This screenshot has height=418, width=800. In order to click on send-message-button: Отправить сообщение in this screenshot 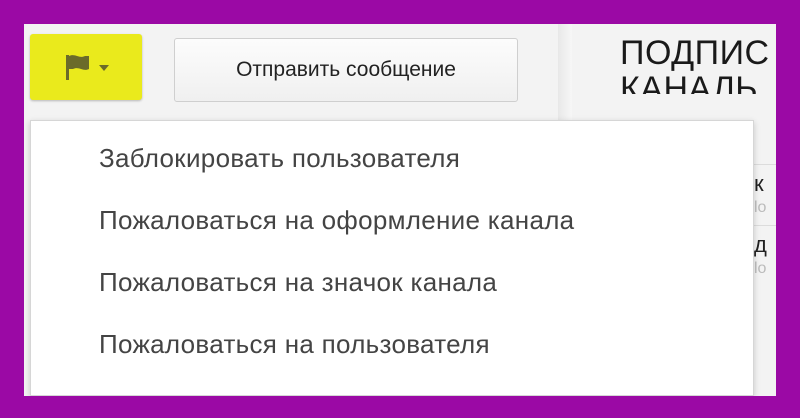, I will do `click(346, 70)`.